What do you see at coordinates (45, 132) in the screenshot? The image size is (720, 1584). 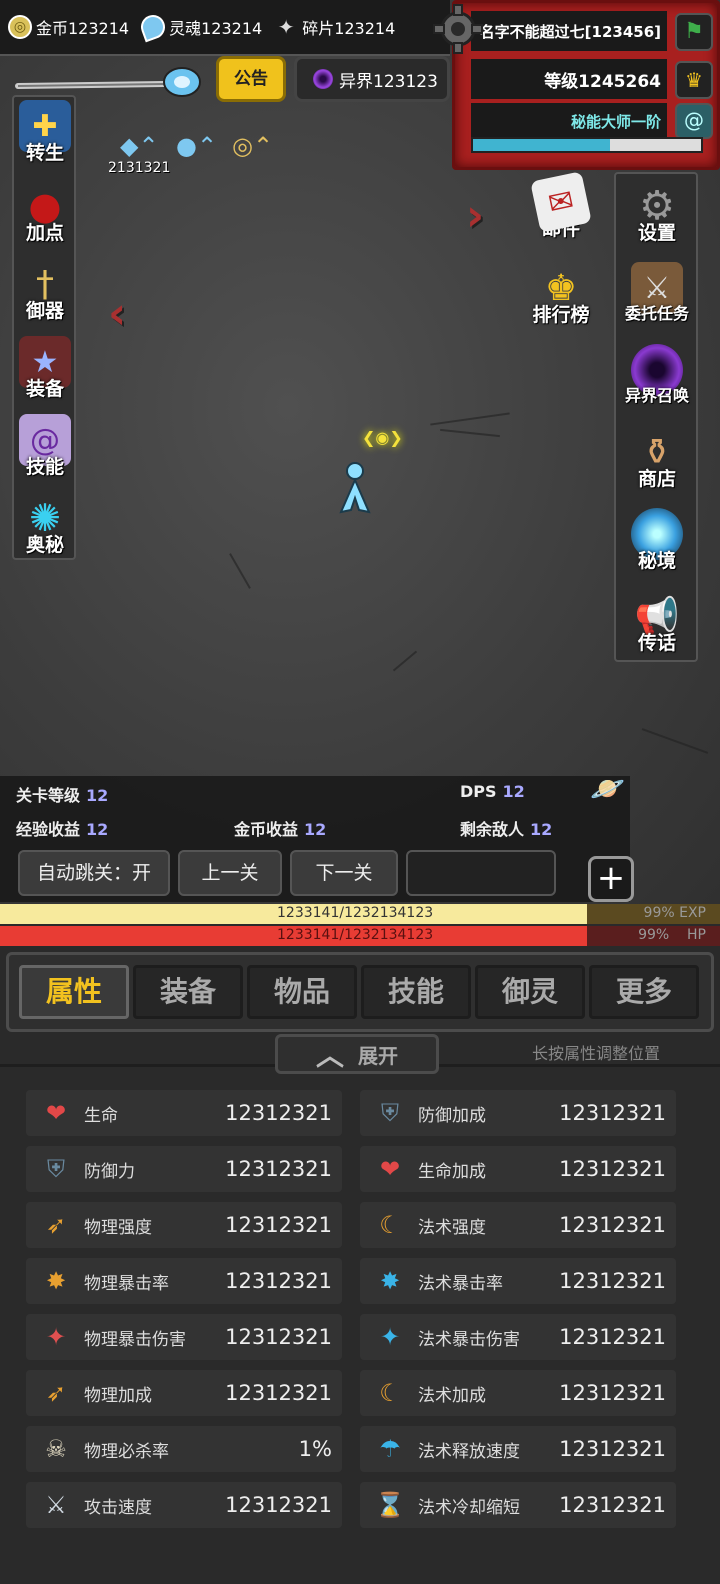 I see `menu-rebirth: ✚ 转生` at bounding box center [45, 132].